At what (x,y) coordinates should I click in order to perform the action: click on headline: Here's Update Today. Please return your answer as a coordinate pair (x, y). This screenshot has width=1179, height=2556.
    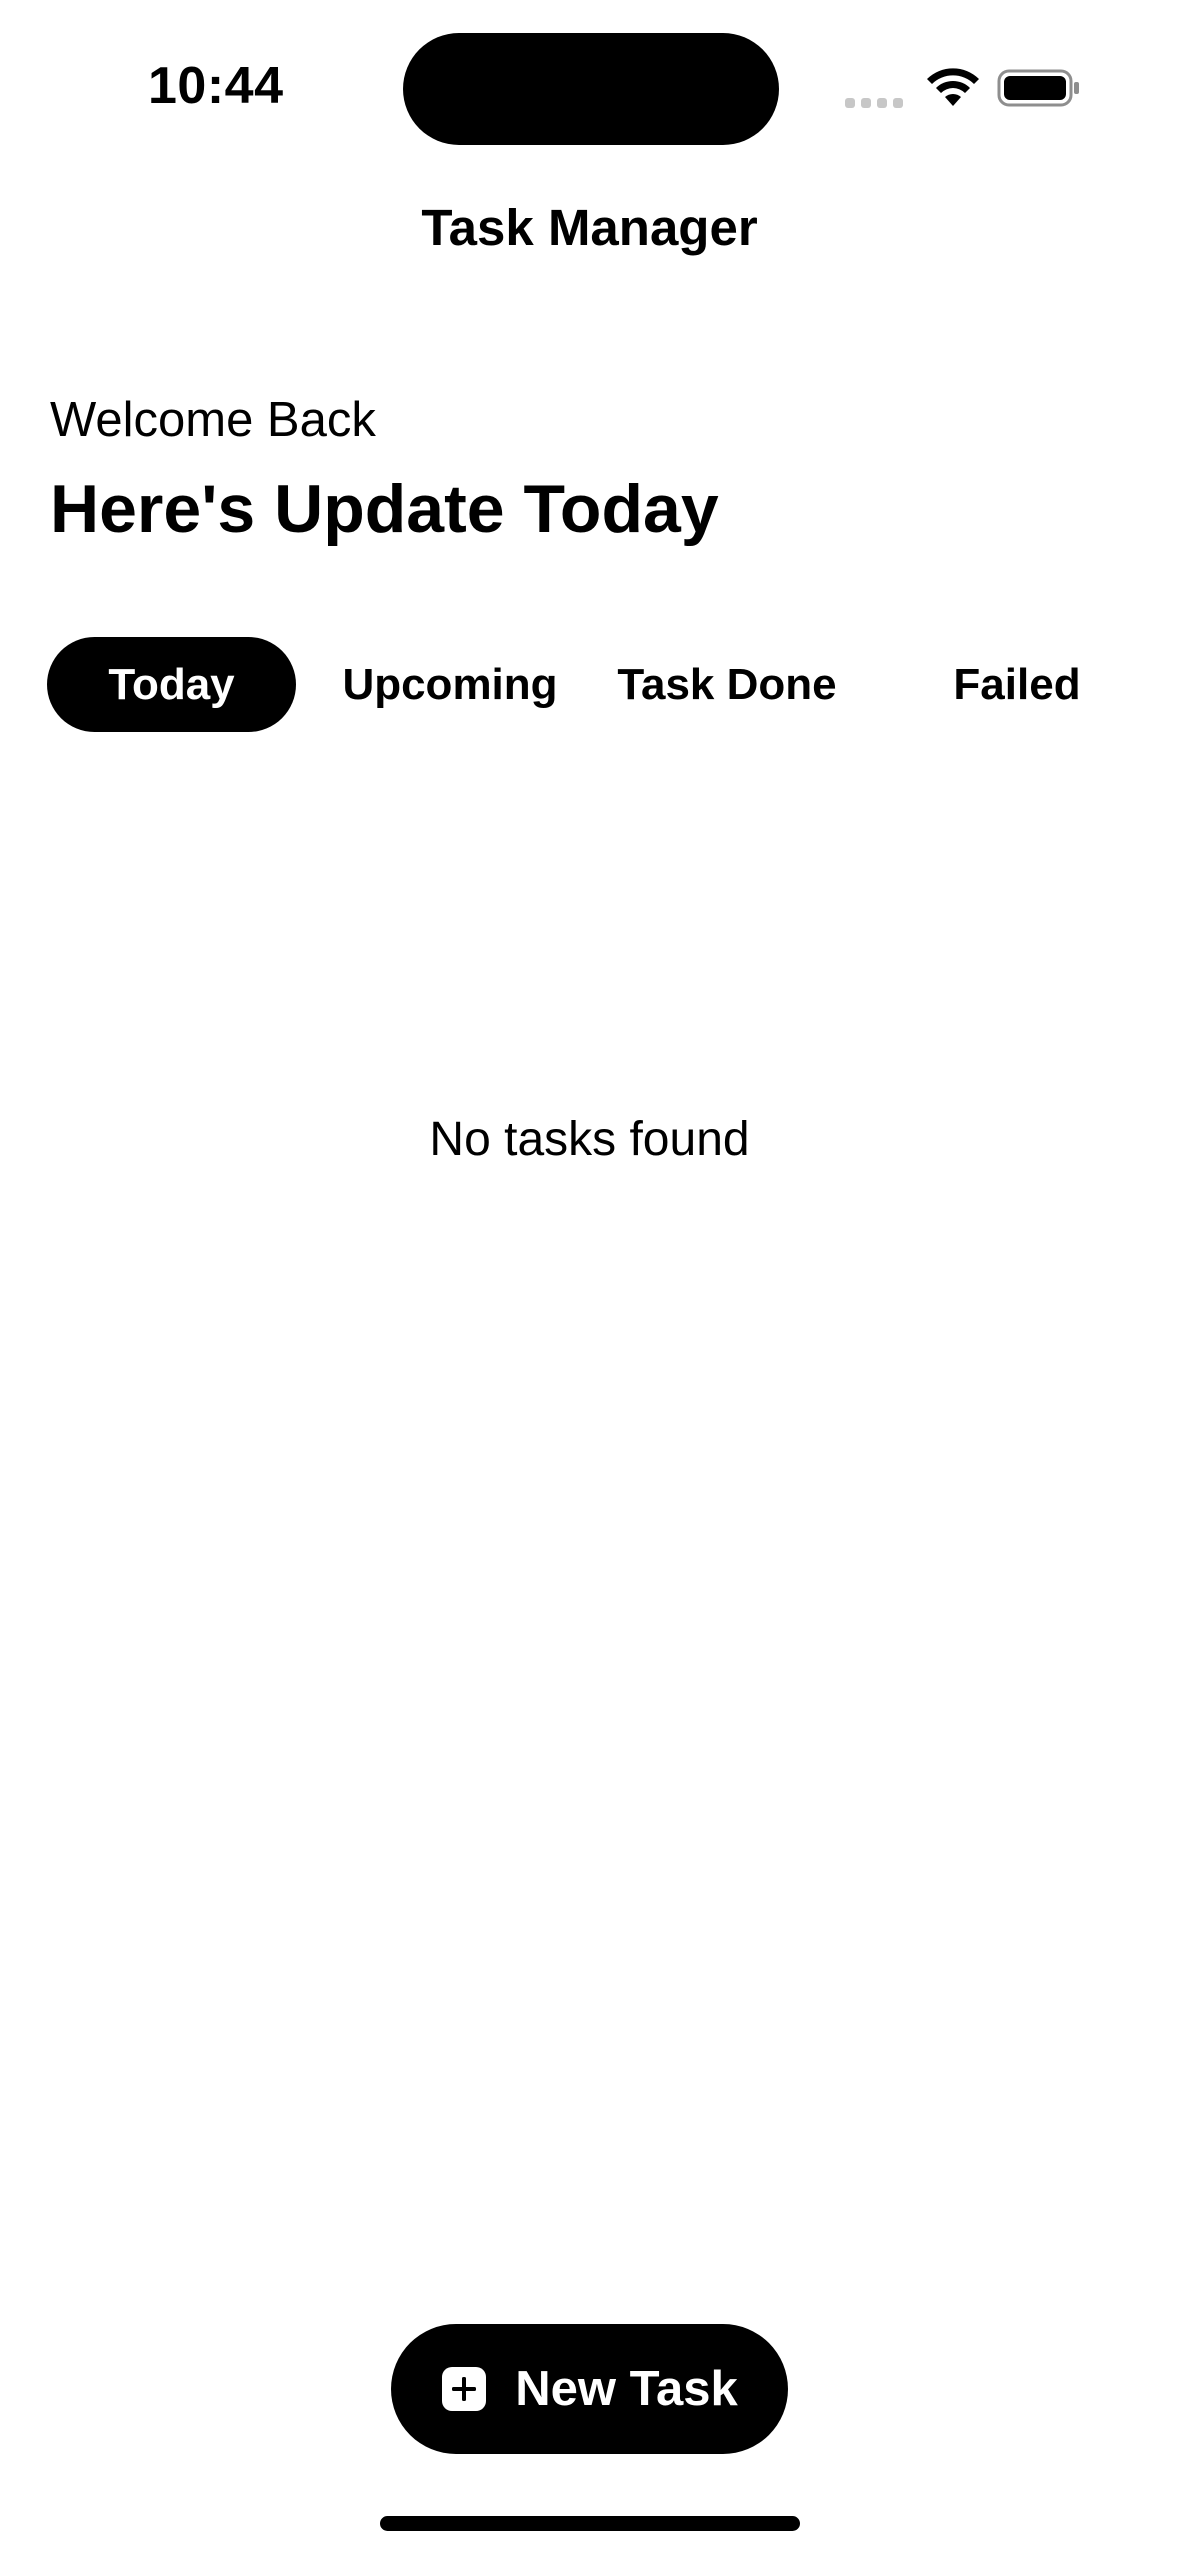
    Looking at the image, I should click on (384, 509).